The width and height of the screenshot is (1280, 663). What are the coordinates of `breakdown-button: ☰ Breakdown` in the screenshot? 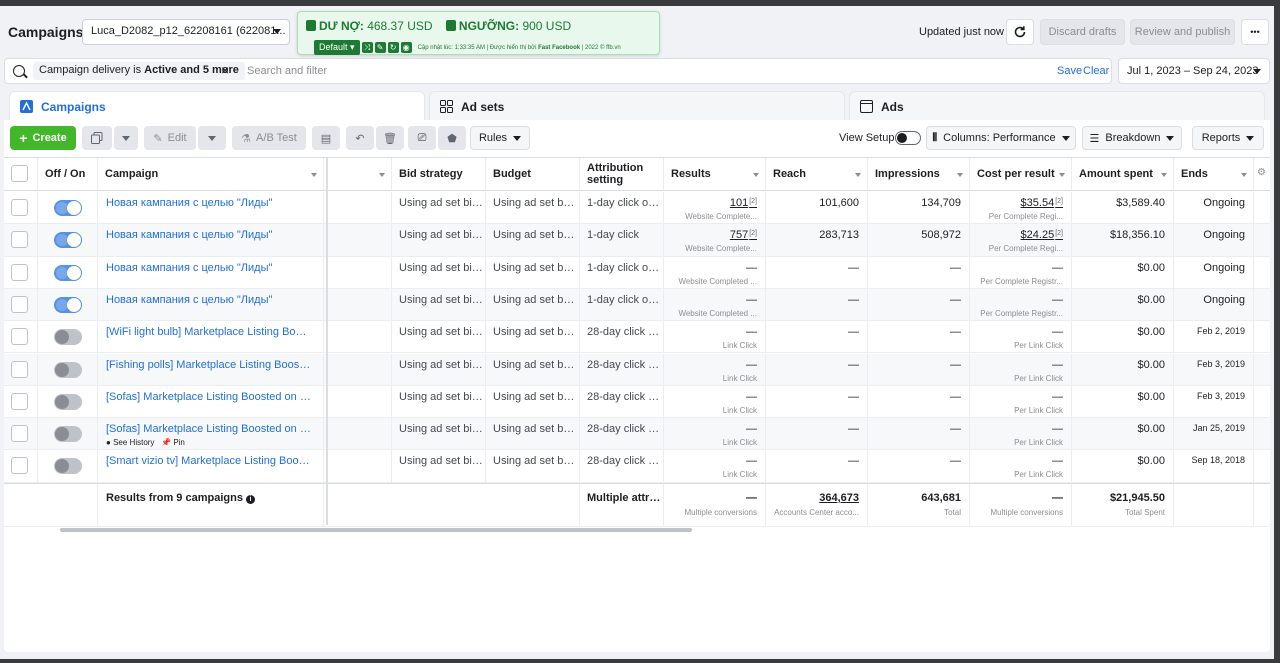 It's located at (1132, 138).